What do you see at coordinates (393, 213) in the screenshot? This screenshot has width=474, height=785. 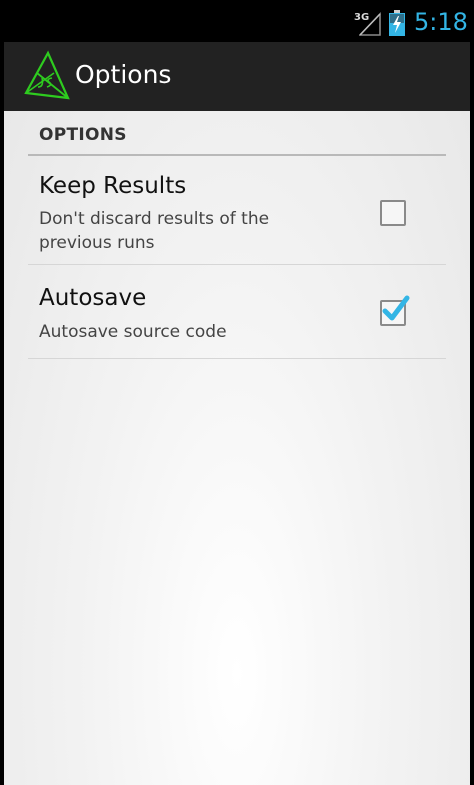 I see `keep-results-checkbox` at bounding box center [393, 213].